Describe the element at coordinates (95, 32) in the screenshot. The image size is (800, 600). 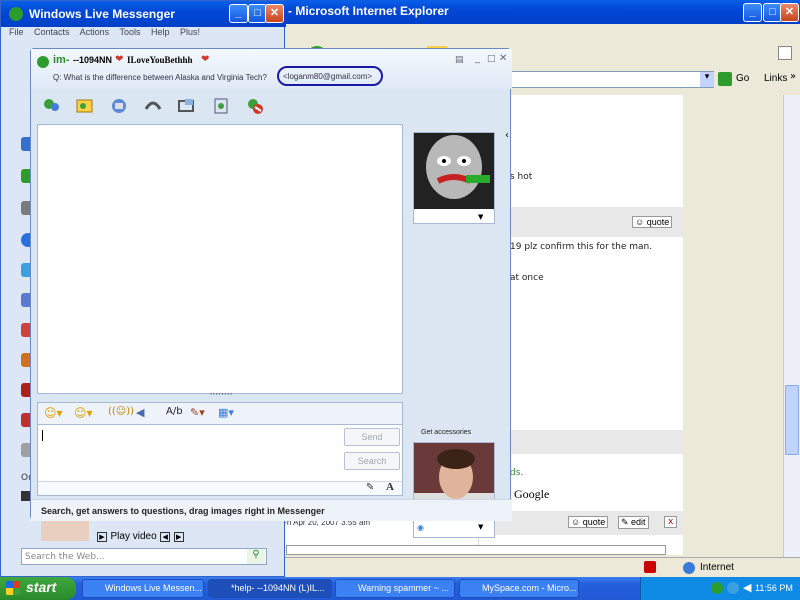
I see `menu-actions: Actions` at that location.